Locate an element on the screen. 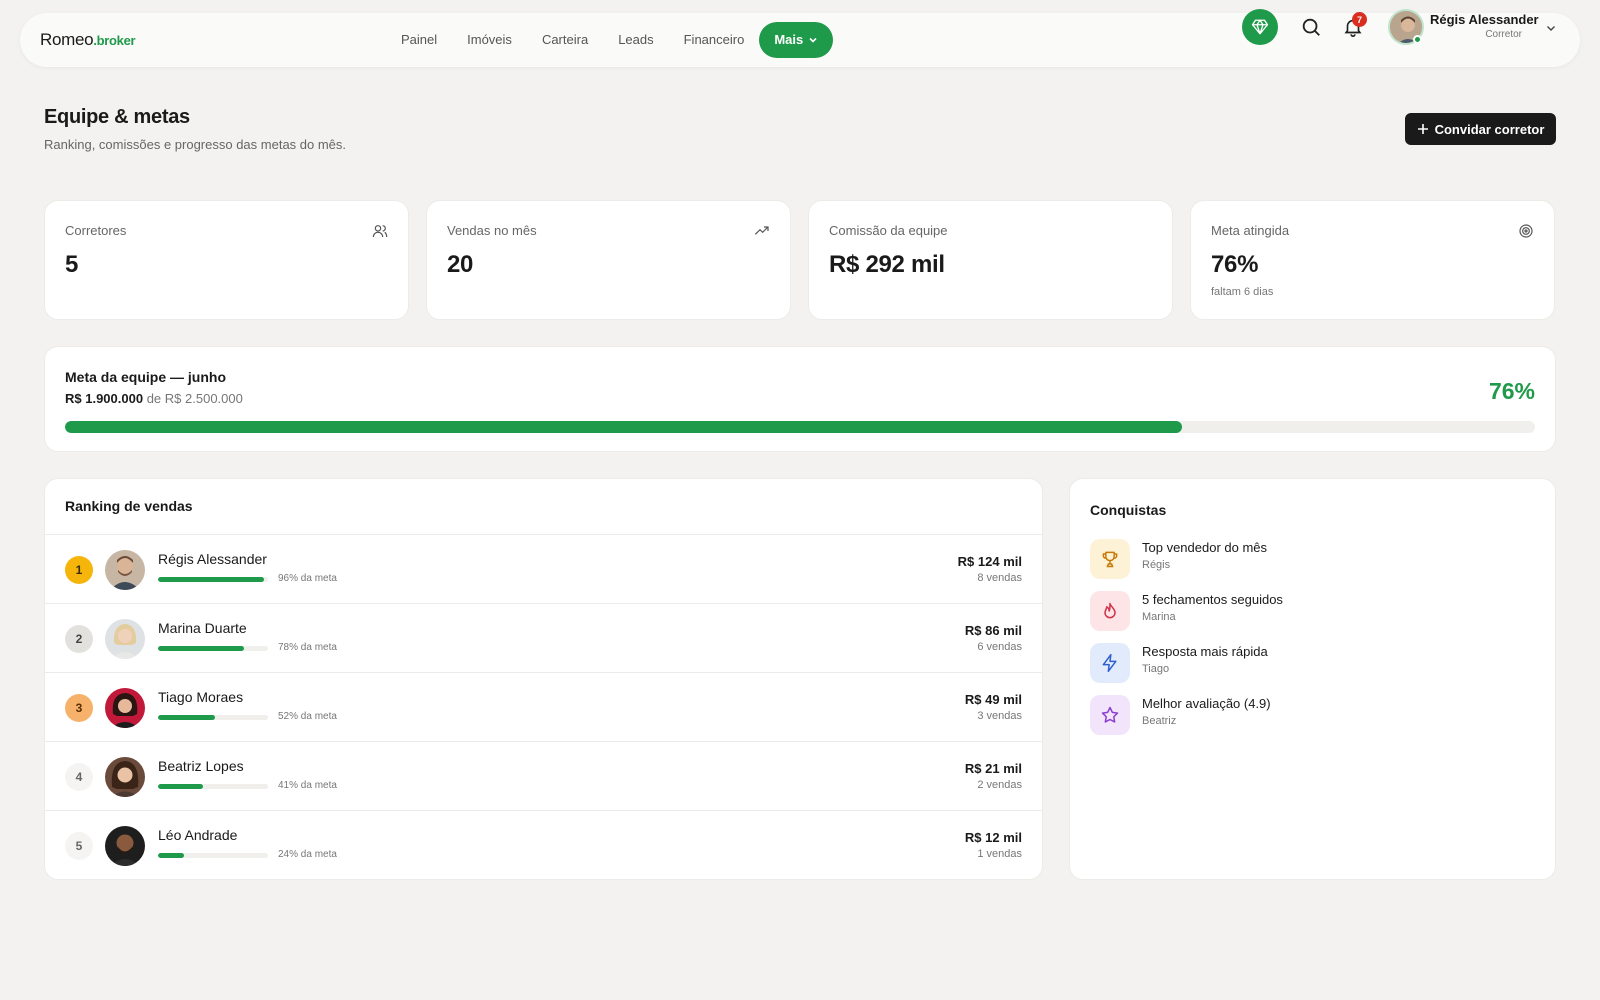 The height and width of the screenshot is (1000, 1600). achievement-label: Resposta mais rápida is located at coordinates (1205, 651).